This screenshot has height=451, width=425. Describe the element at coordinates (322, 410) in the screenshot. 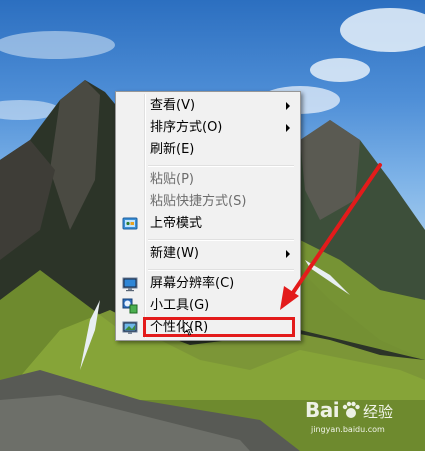

I see `watermark-logo: Bai` at that location.